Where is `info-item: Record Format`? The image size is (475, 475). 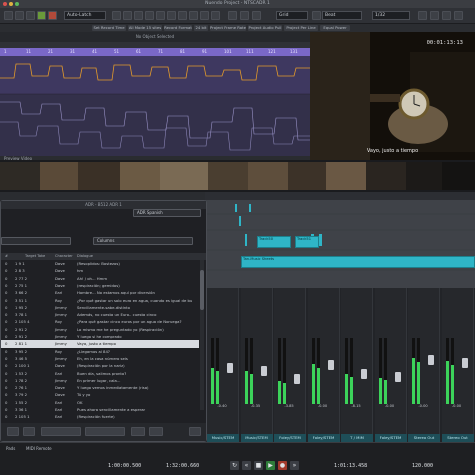
info-item: Record Format is located at coordinates (178, 28).